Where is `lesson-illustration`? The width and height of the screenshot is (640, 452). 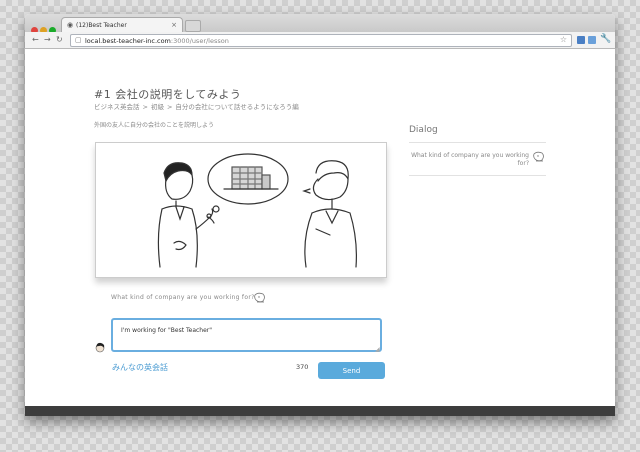
lesson-illustration is located at coordinates (241, 210).